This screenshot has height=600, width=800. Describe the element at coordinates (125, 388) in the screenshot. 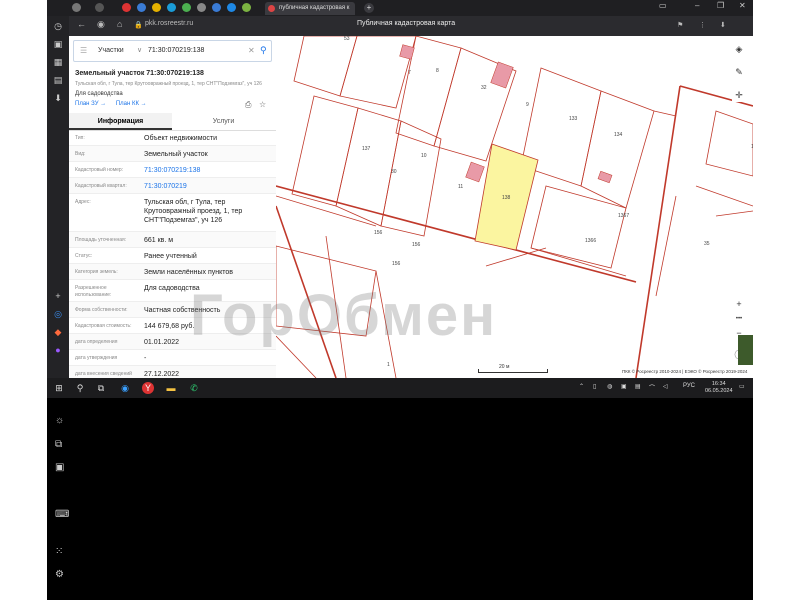

I see `edge-icon: ◉` at that location.